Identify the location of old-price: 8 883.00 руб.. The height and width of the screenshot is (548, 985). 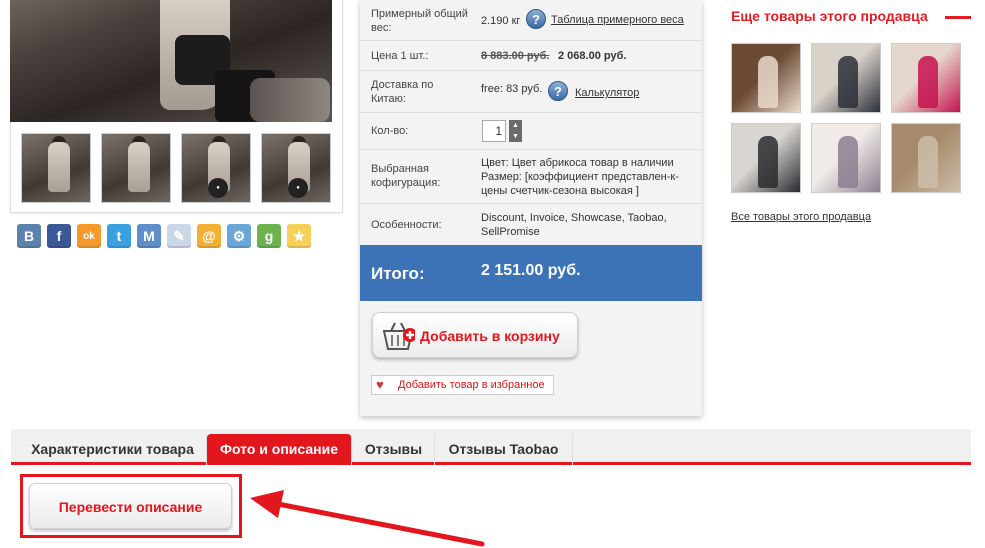
(515, 56).